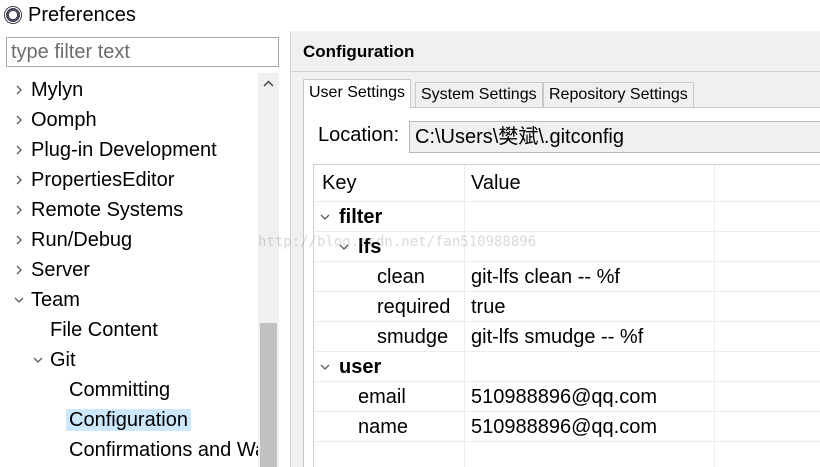 This screenshot has width=820, height=467. I want to click on tab-label: Repository Settings, so click(618, 94).